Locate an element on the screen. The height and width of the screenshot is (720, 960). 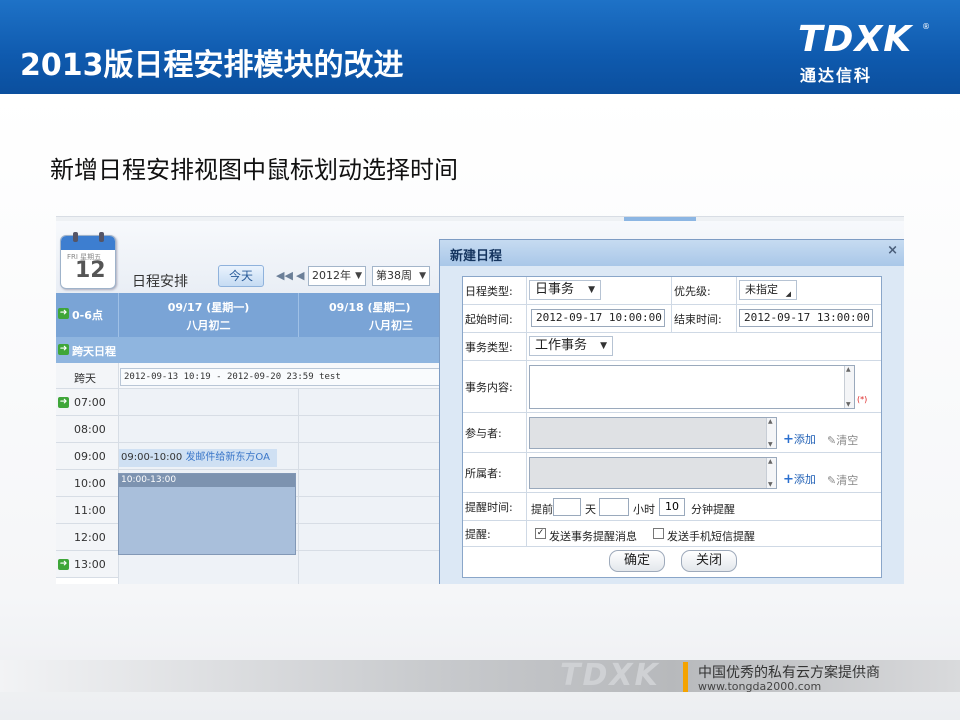
add-owner-link: +添加 is located at coordinates (799, 479).